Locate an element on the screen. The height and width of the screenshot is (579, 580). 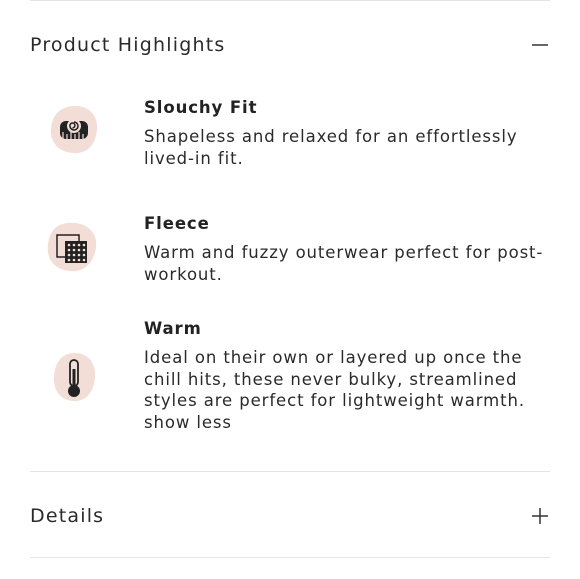
section-divider is located at coordinates (290, 471).